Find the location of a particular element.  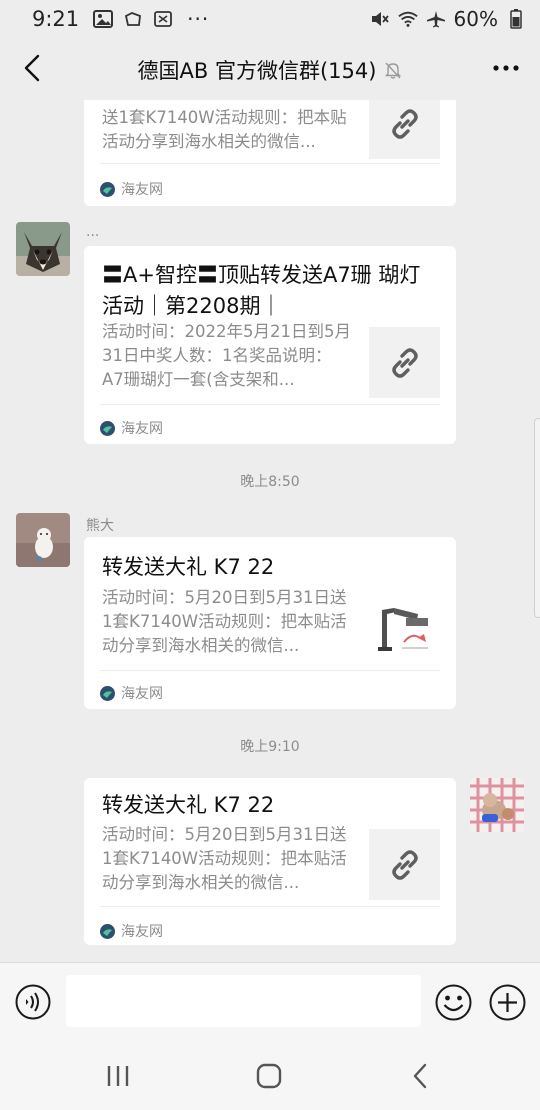

message-input is located at coordinates (243, 1001).